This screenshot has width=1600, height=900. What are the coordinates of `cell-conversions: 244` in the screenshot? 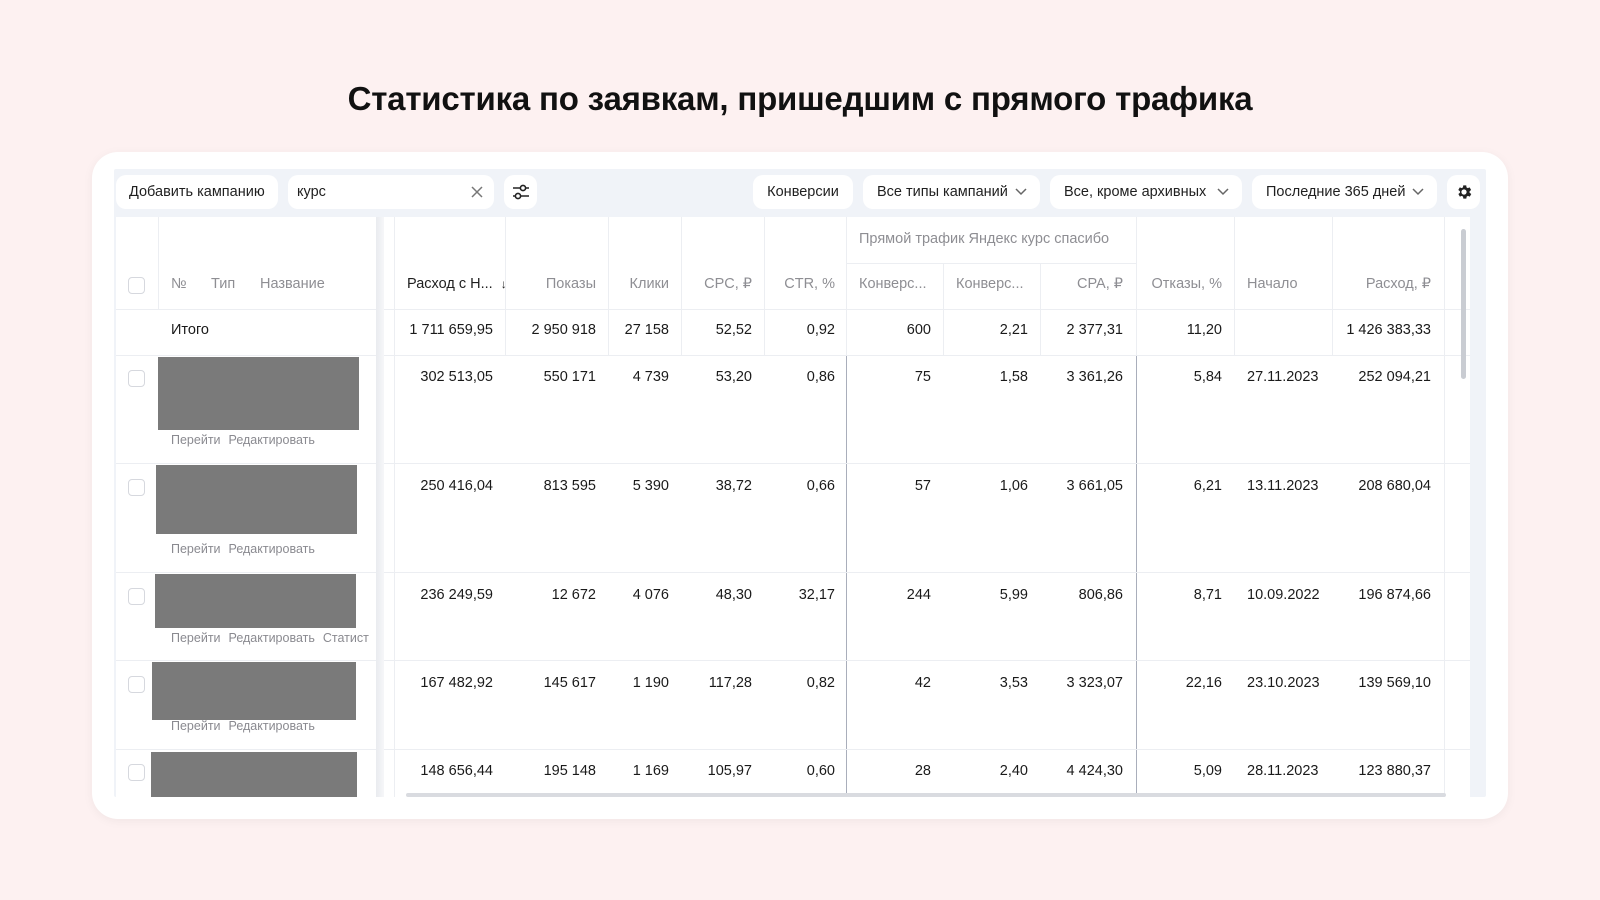 It's located at (918, 595).